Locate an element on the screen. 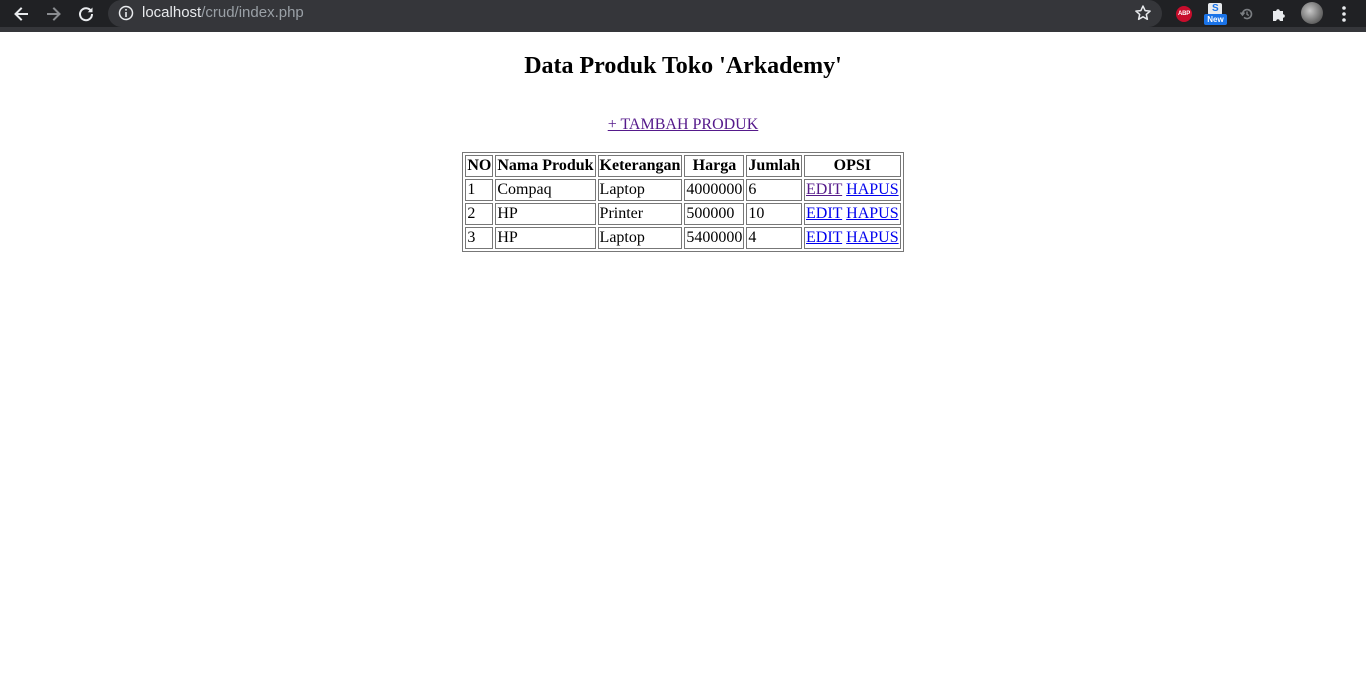 This screenshot has width=1366, height=683. add-product-link: + TAMBAH PRODUK is located at coordinates (683, 125).